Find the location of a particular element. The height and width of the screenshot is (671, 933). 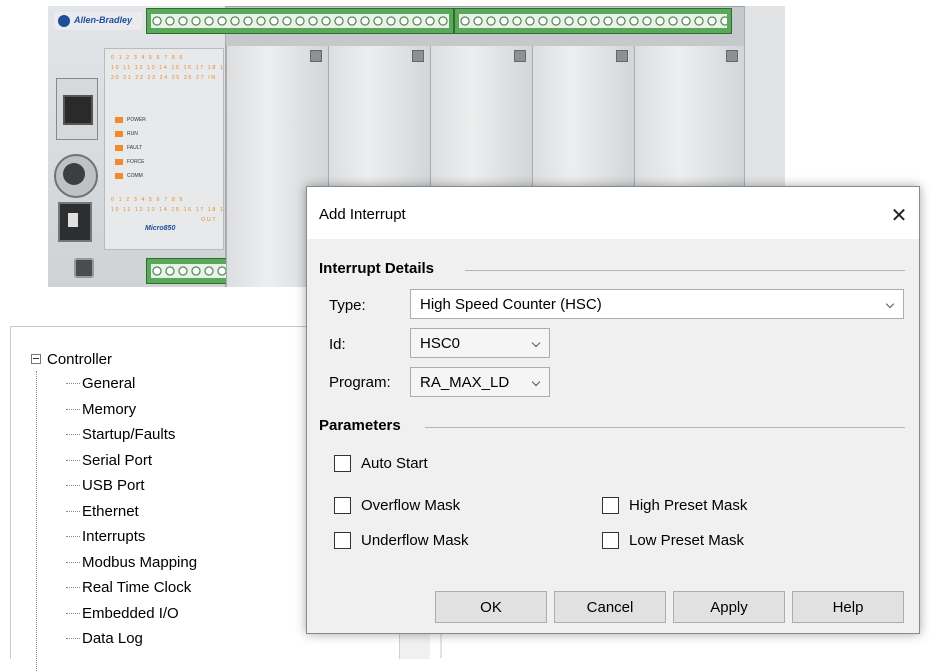

tree-item-data-log: Data Log is located at coordinates (116, 639).